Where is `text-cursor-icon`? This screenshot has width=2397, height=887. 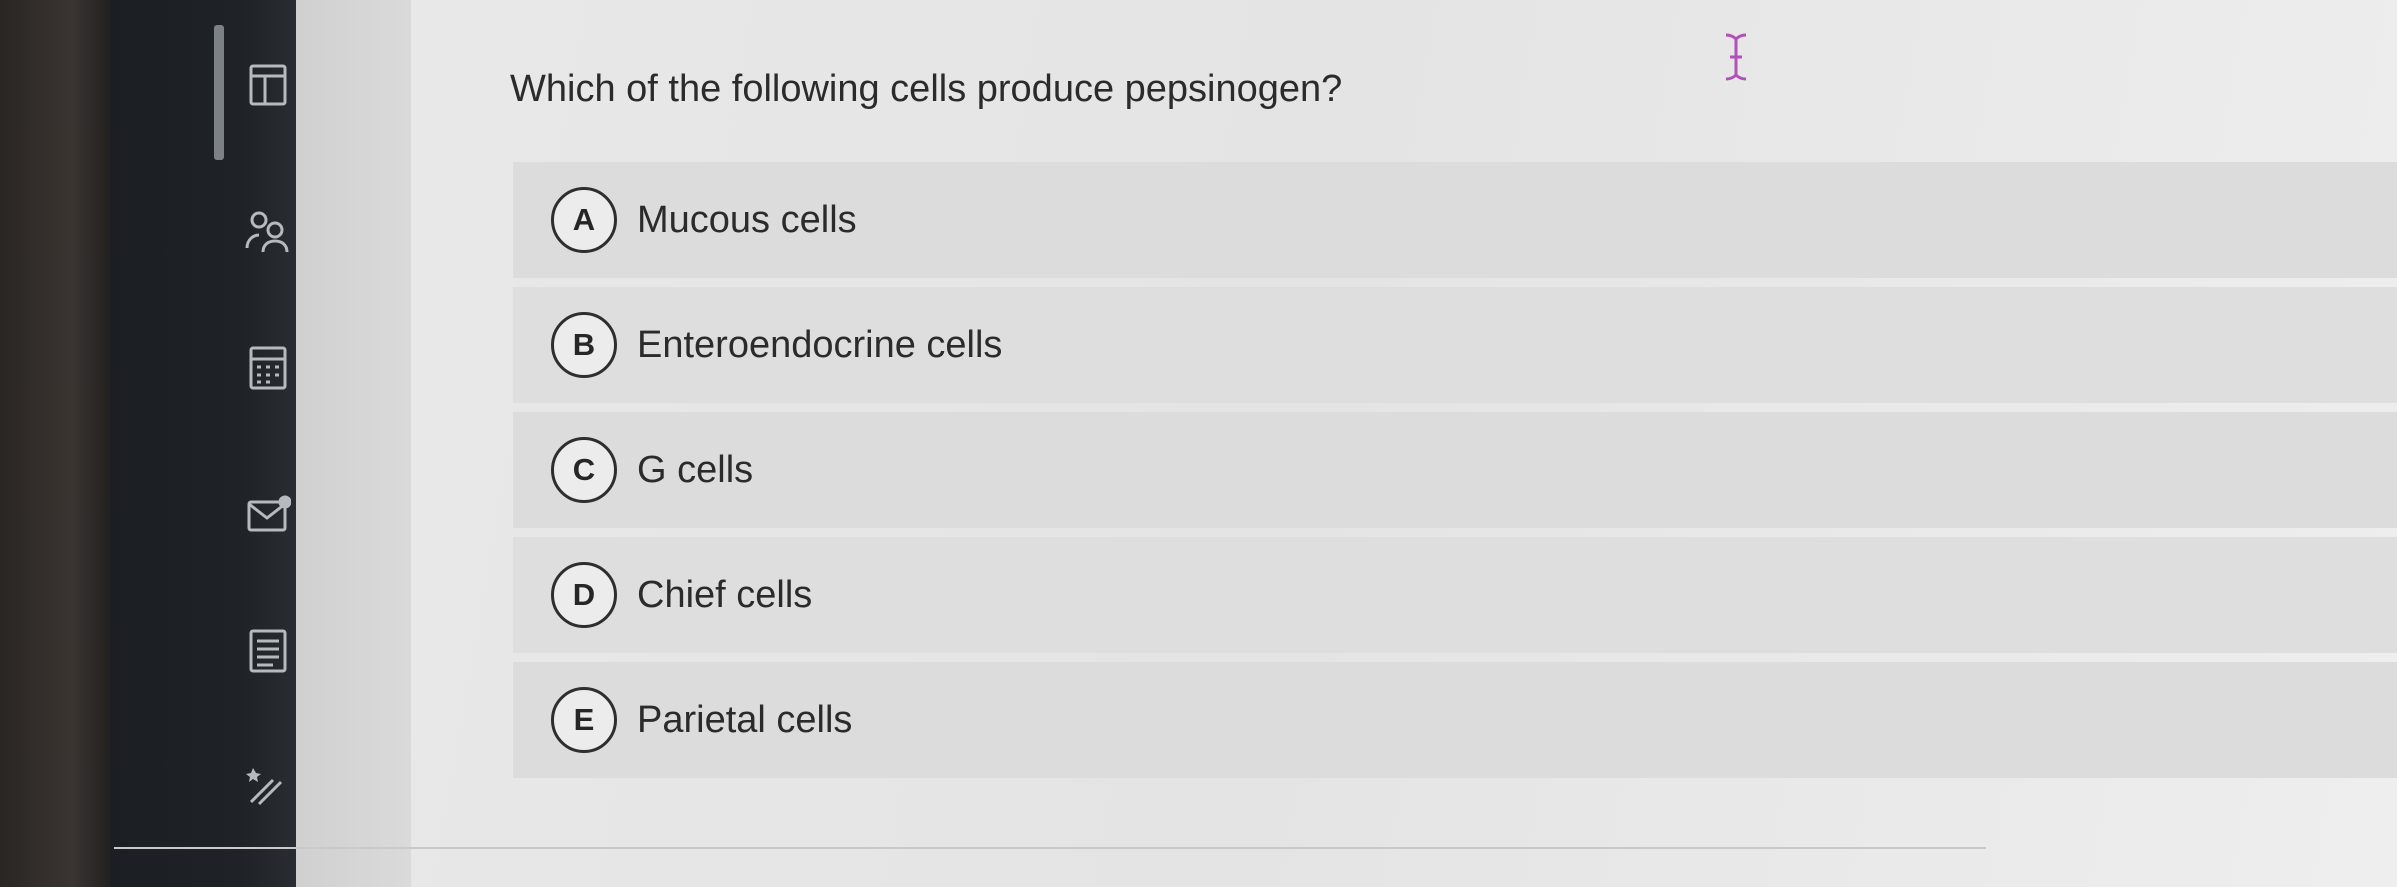 text-cursor-icon is located at coordinates (1736, 57).